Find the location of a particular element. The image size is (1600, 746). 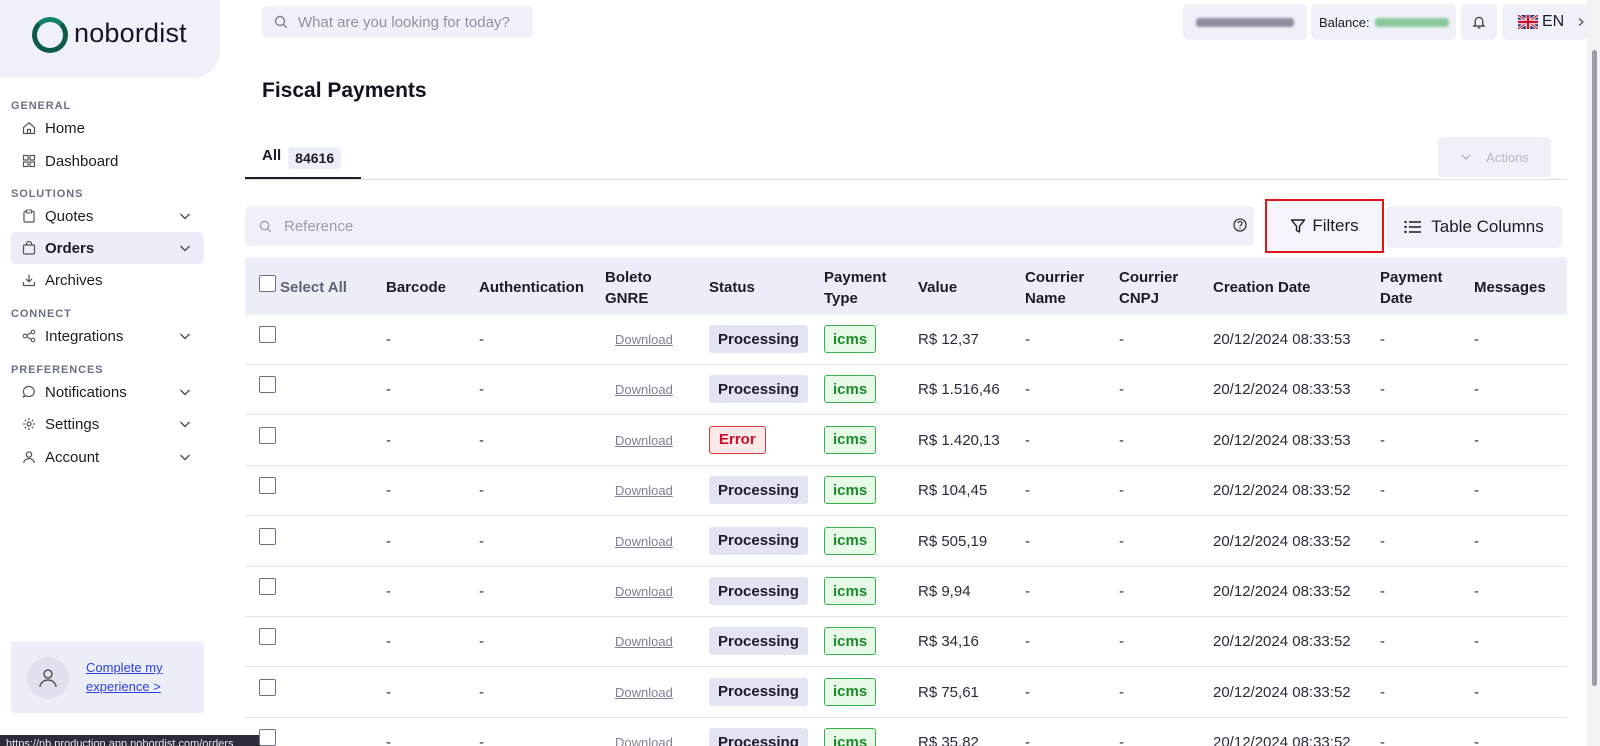

avatar is located at coordinates (48, 678).